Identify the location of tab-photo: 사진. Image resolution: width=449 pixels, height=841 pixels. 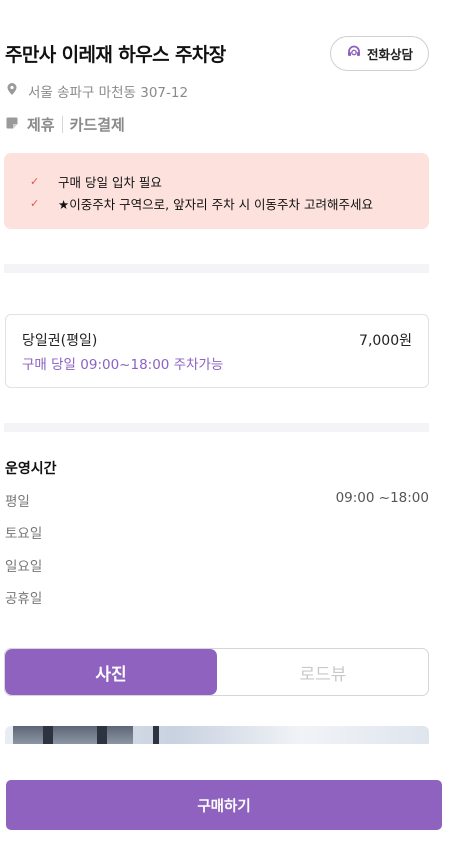
(111, 672).